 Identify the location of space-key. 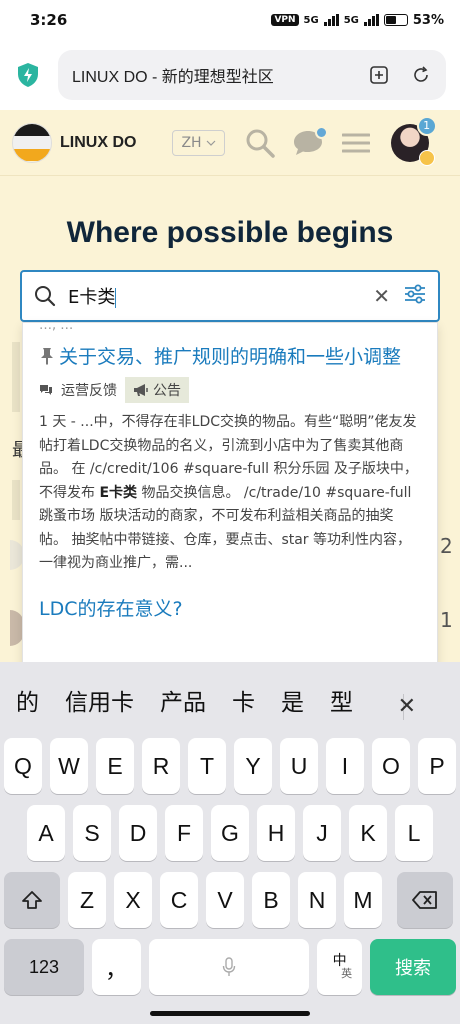
(229, 967).